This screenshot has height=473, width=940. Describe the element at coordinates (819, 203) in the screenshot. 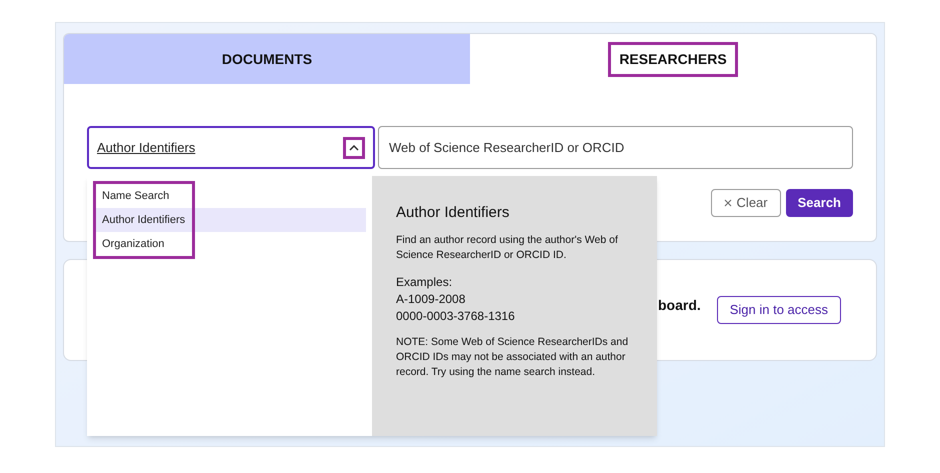

I see `search-button: Search` at that location.